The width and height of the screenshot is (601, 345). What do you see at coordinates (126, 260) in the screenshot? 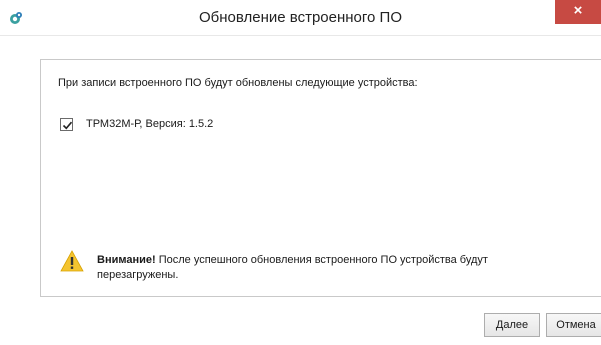
I see `warning-title: Внимание!` at bounding box center [126, 260].